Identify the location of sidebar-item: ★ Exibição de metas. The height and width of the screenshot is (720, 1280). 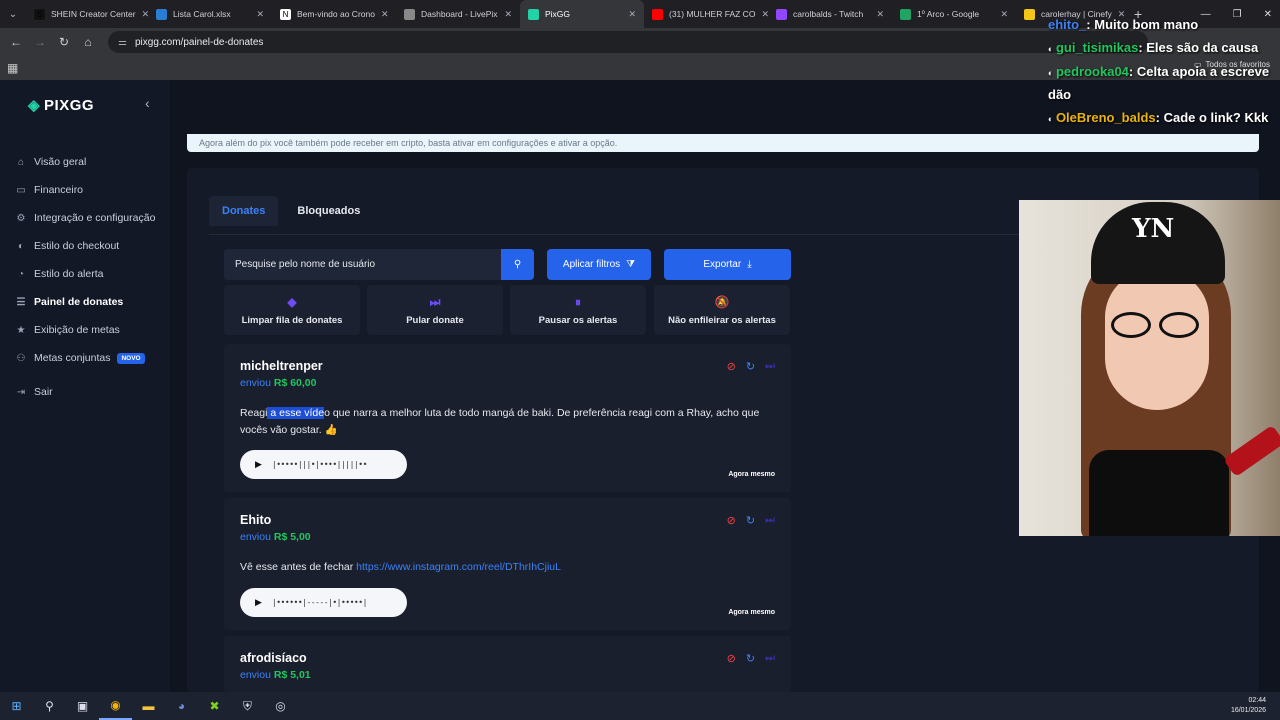
(85, 330).